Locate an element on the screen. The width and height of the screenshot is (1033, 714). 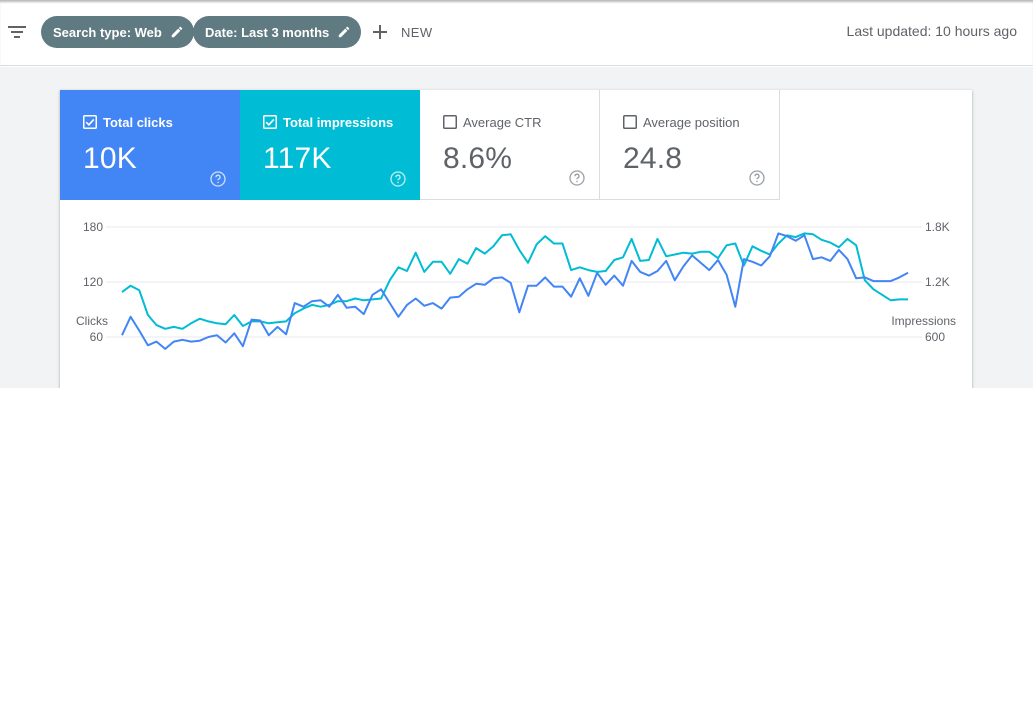
left-tick-label: 120 is located at coordinates (93, 282).